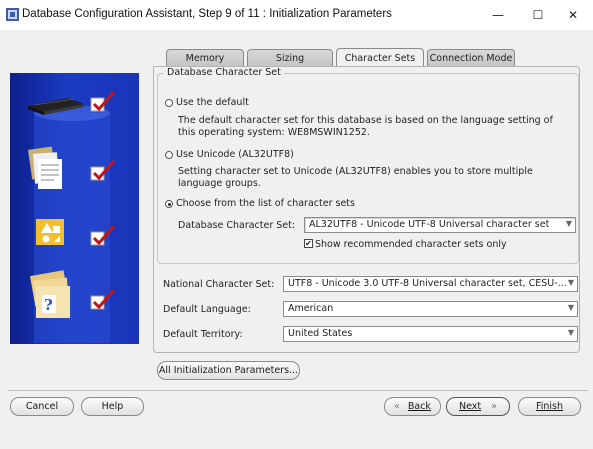 The width and height of the screenshot is (593, 449). What do you see at coordinates (498, 15) in the screenshot?
I see `minimize-icon: —` at bounding box center [498, 15].